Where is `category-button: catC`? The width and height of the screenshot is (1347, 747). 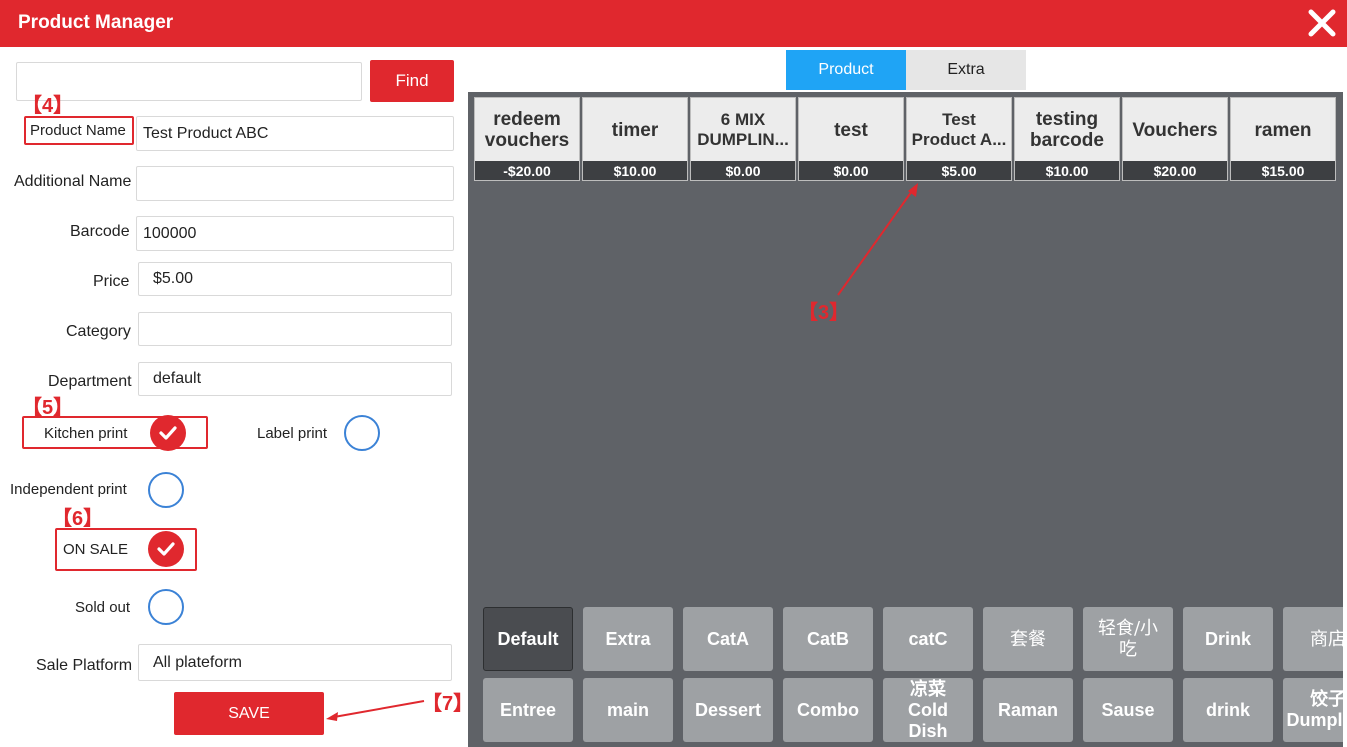
category-button: catC is located at coordinates (928, 639).